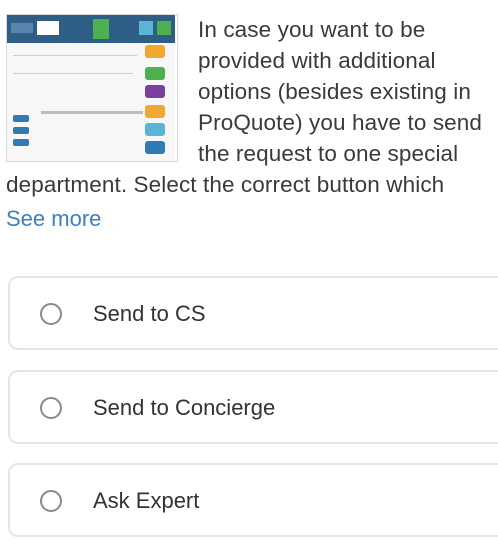 The height and width of the screenshot is (541, 498). I want to click on answer-option-send-to-concierge: Send to Concierge, so click(253, 407).